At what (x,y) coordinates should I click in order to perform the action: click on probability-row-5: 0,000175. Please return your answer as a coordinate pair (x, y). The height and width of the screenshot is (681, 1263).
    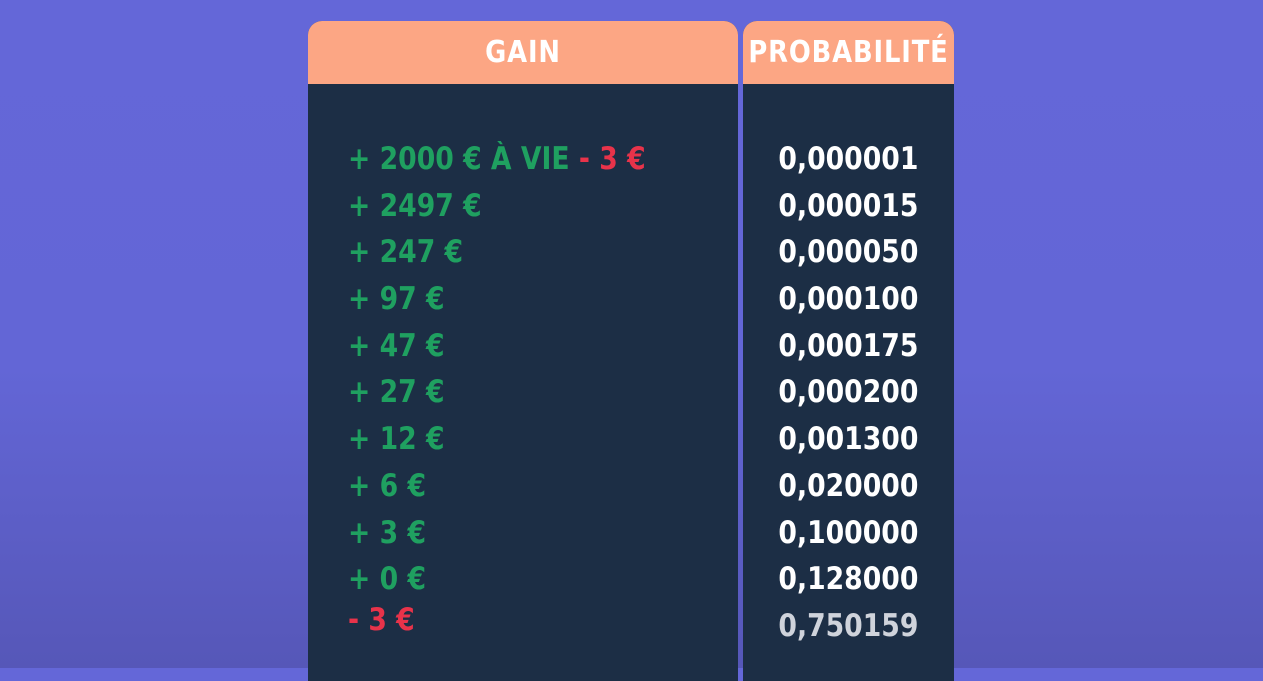
    Looking at the image, I should click on (848, 346).